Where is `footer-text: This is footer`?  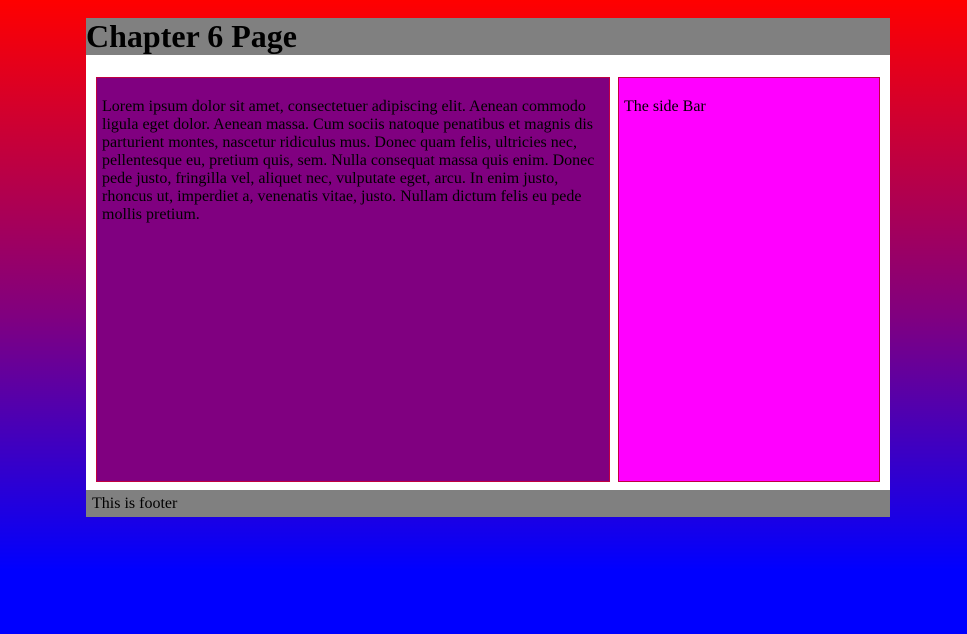 footer-text: This is footer is located at coordinates (135, 503).